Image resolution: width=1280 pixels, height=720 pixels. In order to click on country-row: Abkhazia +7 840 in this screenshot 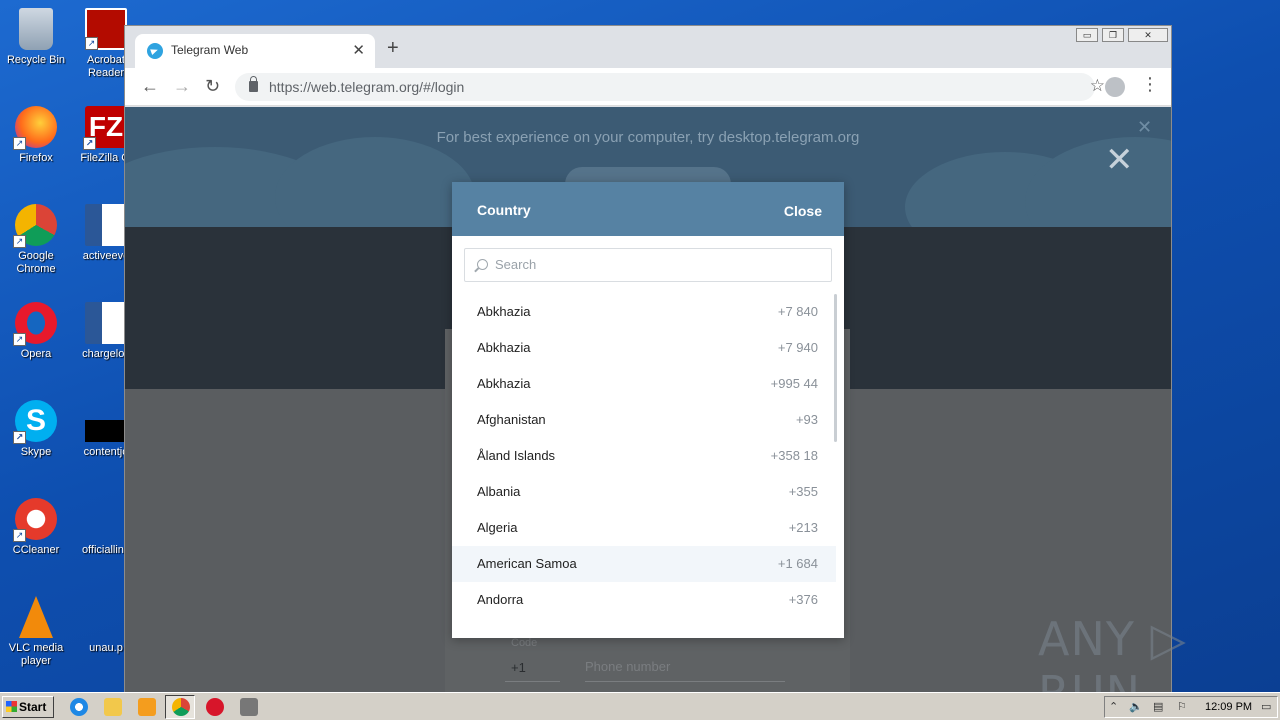, I will do `click(644, 312)`.